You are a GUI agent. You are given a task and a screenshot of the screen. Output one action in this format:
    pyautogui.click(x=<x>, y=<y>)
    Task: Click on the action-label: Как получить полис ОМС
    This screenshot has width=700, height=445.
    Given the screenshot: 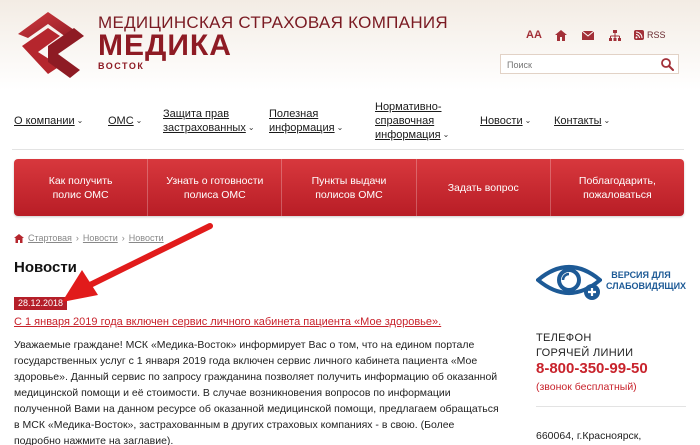 What is the action you would take?
    pyautogui.click(x=80, y=187)
    